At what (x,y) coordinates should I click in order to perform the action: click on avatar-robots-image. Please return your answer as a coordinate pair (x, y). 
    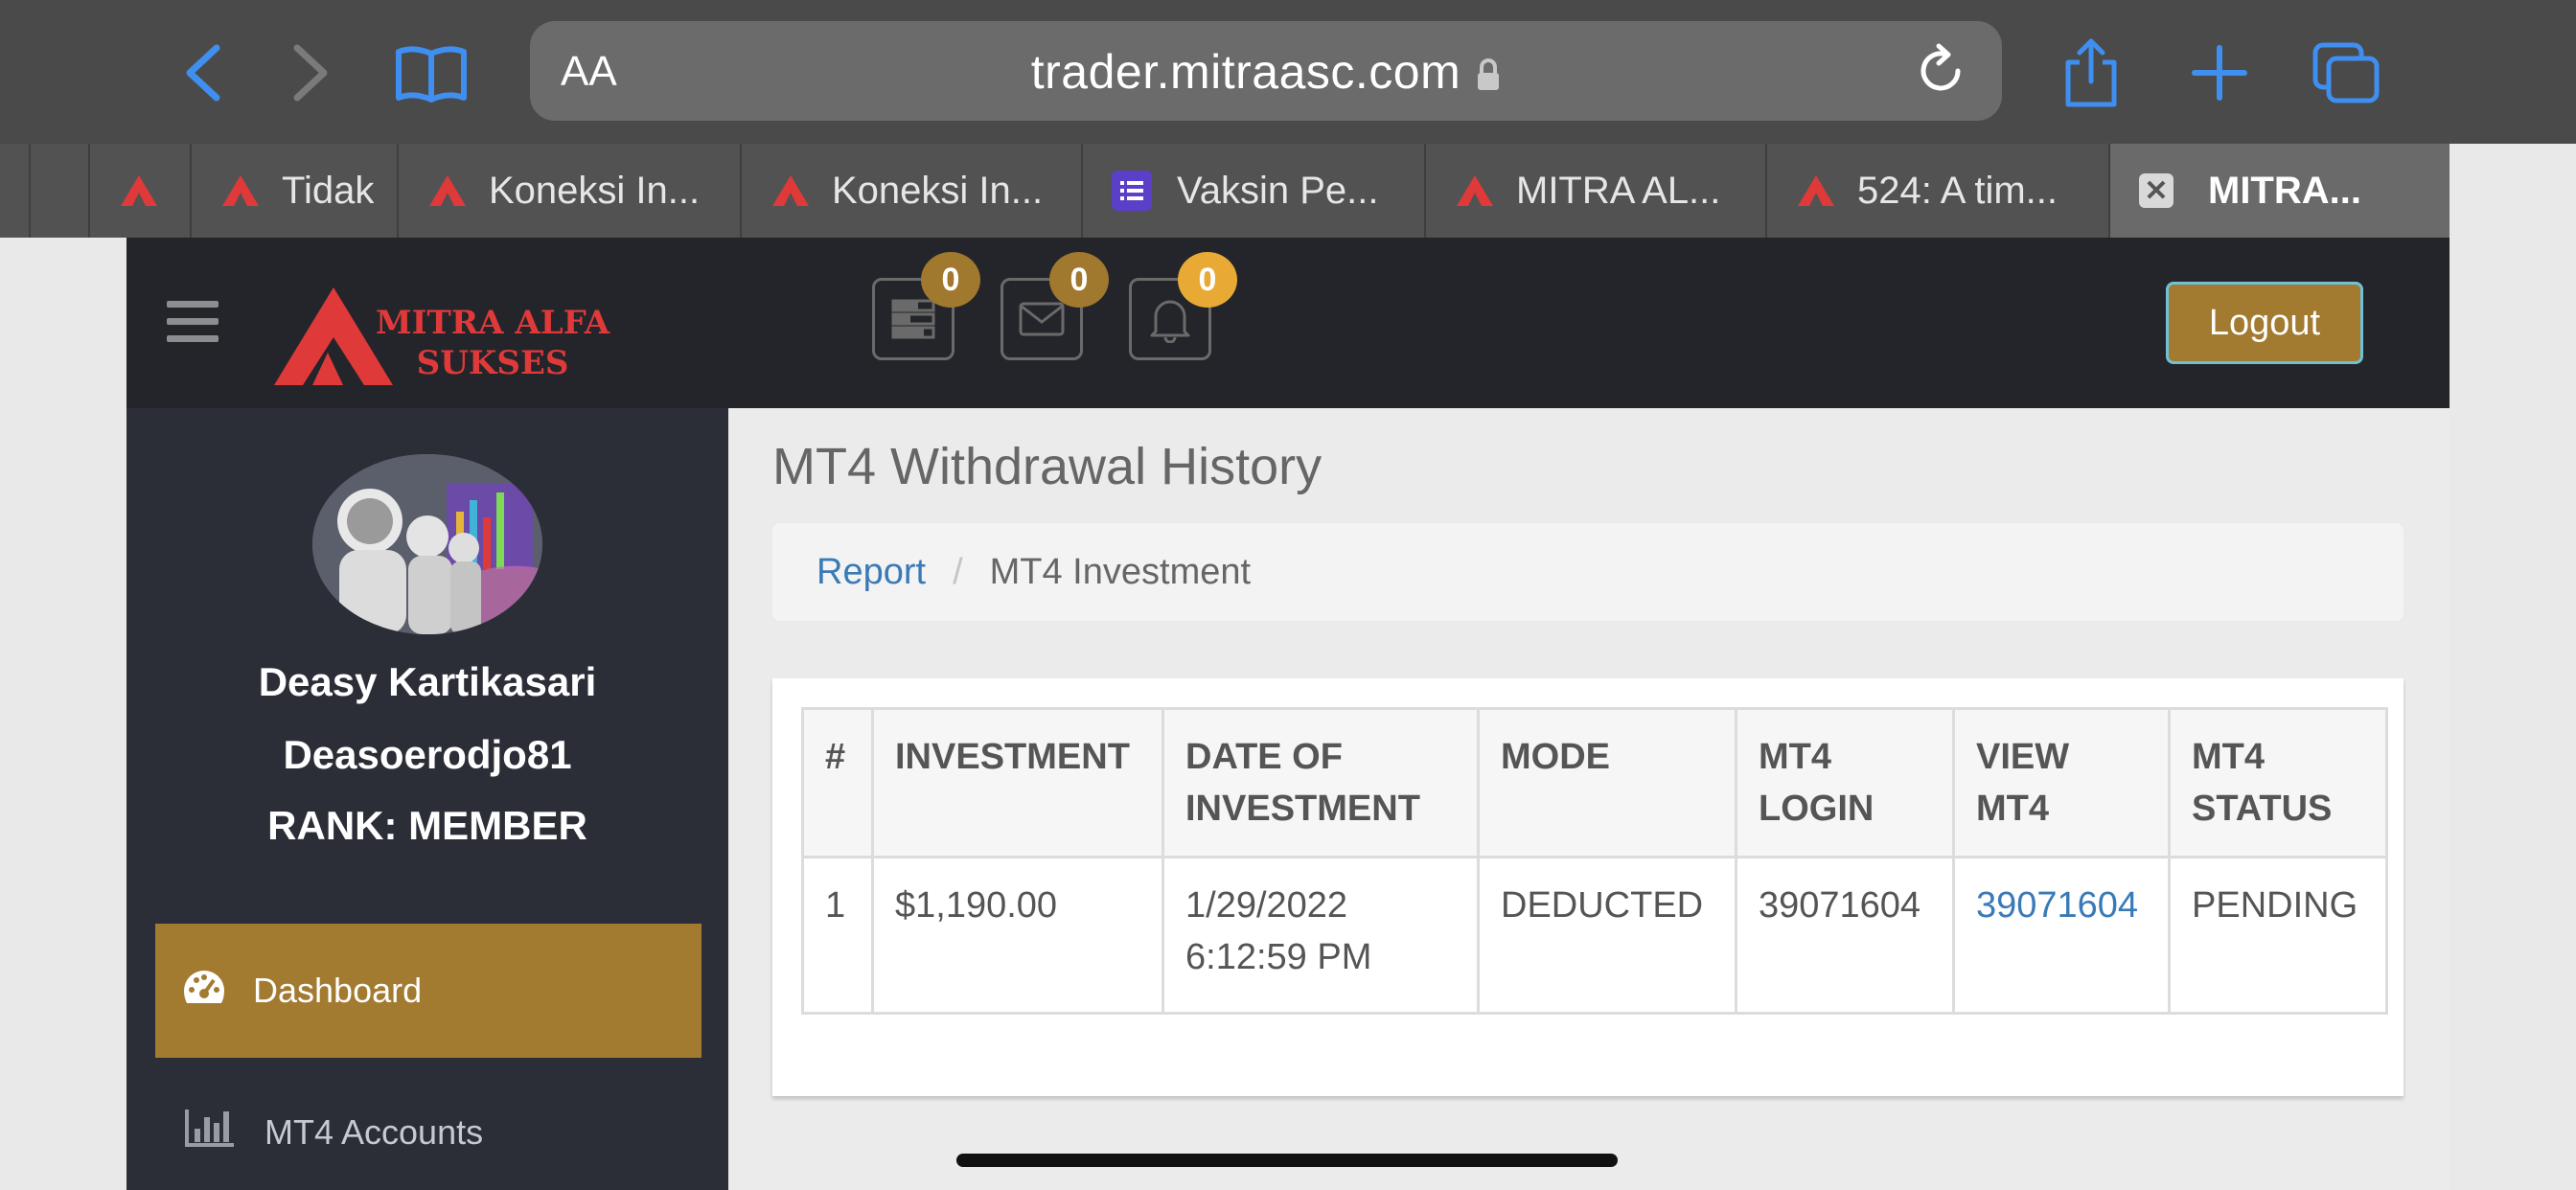
    Looking at the image, I should click on (427, 544).